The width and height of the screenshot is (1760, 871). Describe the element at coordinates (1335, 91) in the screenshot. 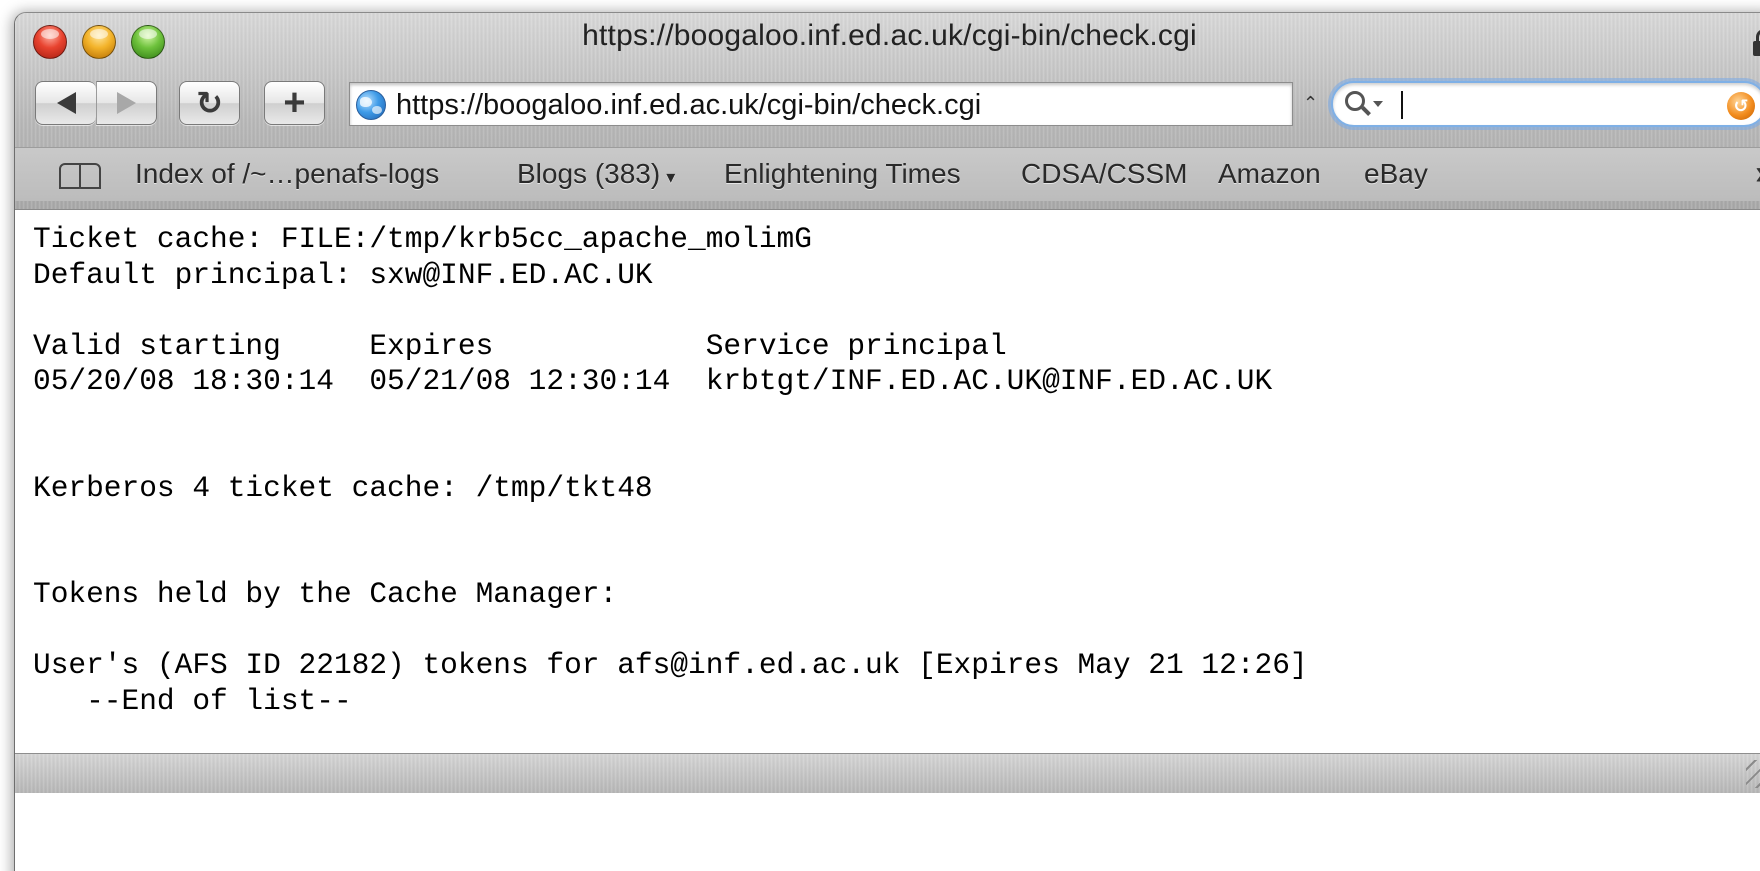

I see `search-input-value` at that location.